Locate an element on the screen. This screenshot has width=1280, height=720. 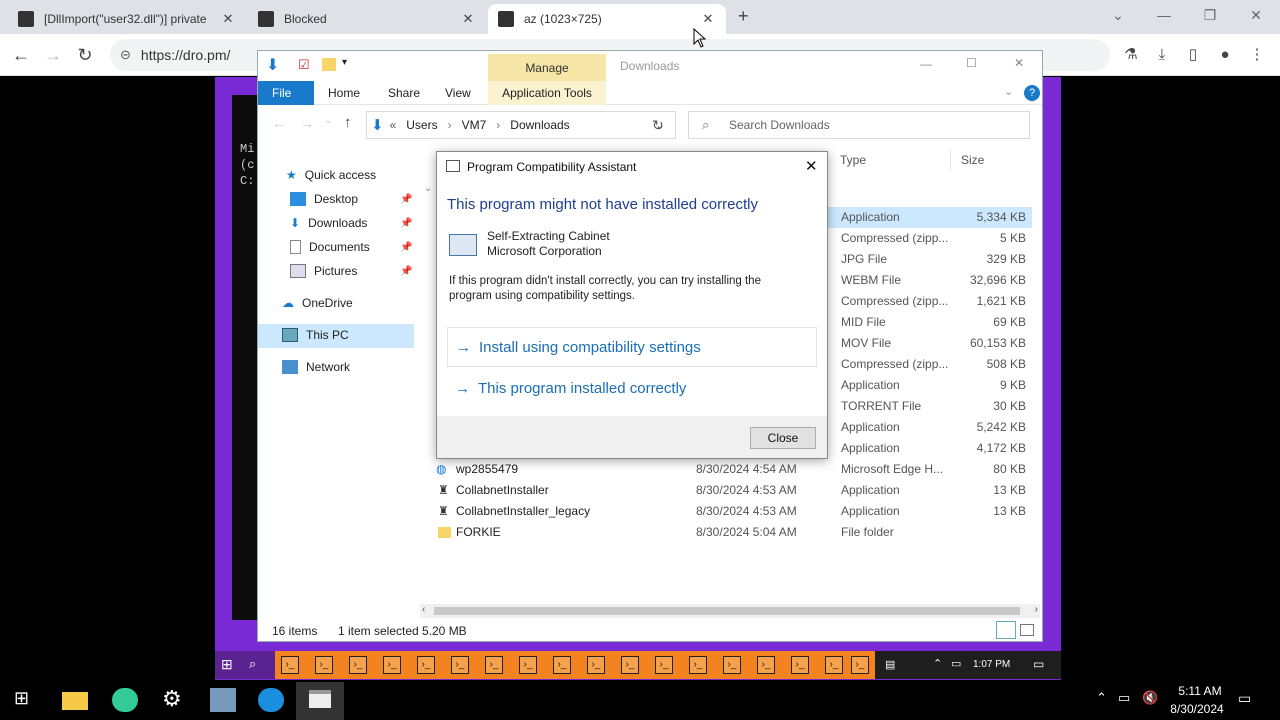
nav-downloads: ⬇ Downloads 📌 is located at coordinates (351, 223).